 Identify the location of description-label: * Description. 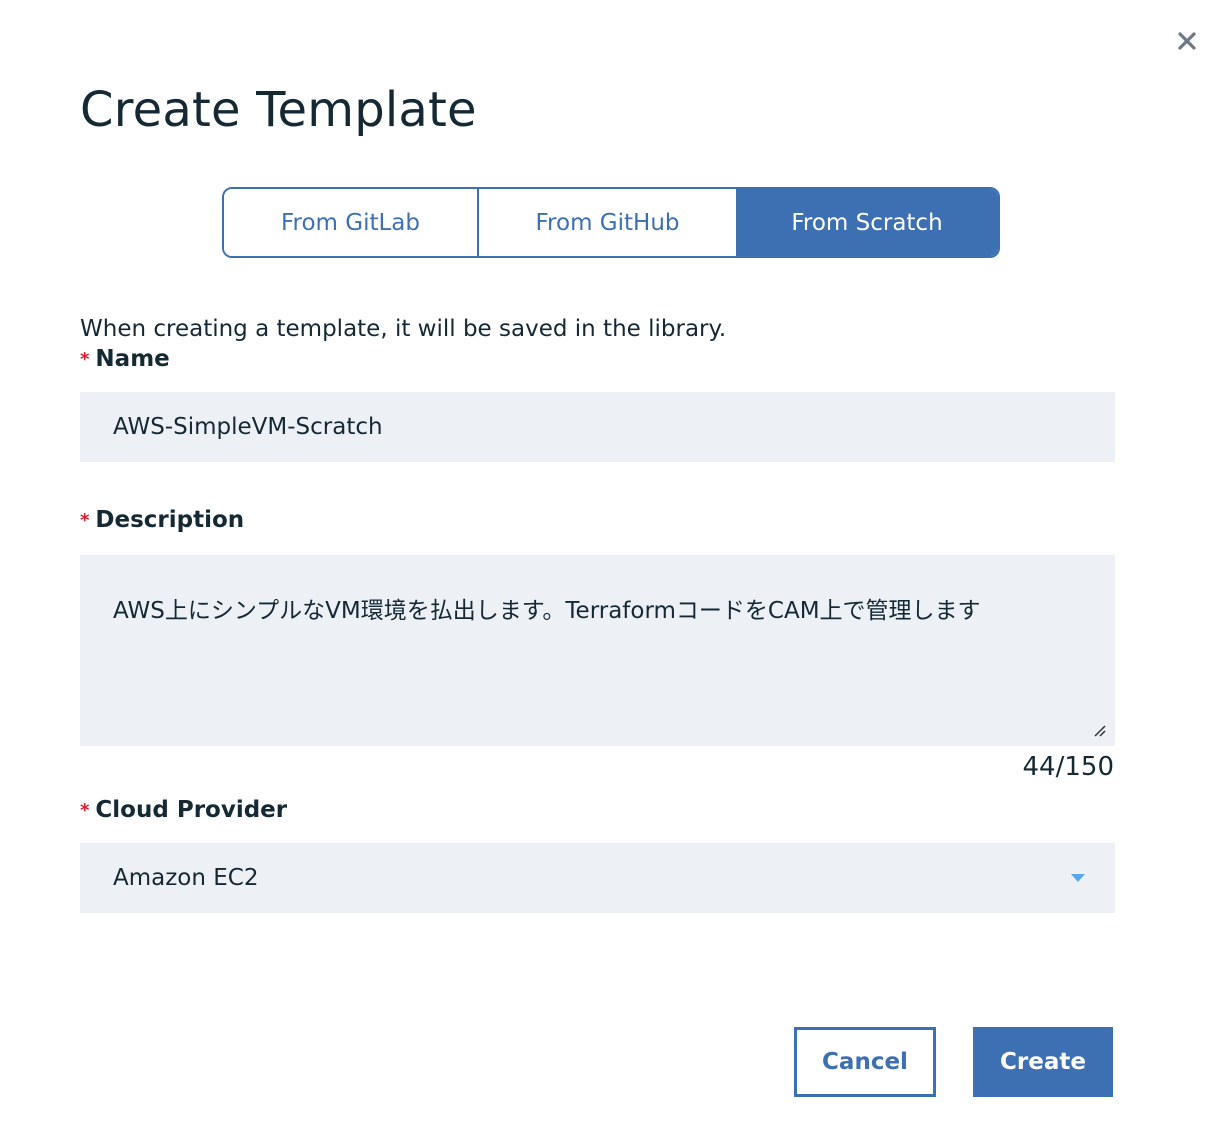
(162, 520).